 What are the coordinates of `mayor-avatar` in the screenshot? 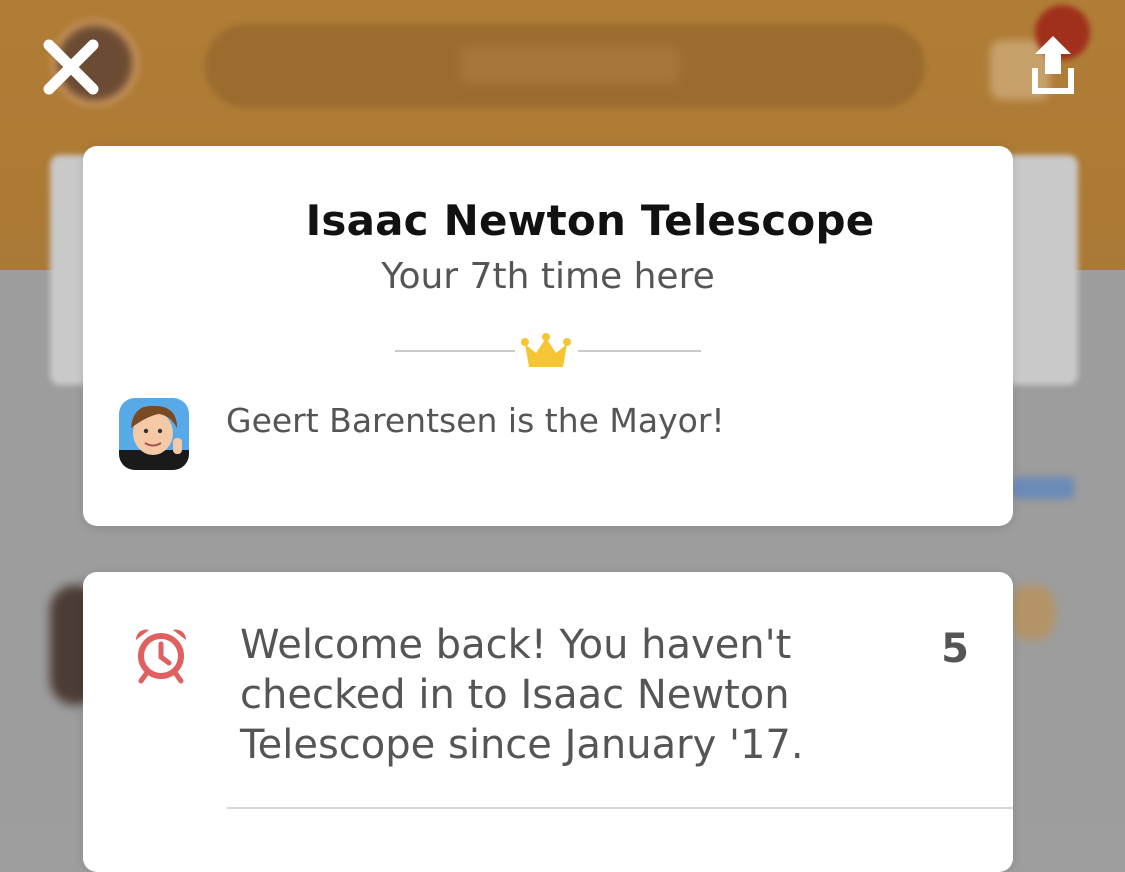 It's located at (154, 434).